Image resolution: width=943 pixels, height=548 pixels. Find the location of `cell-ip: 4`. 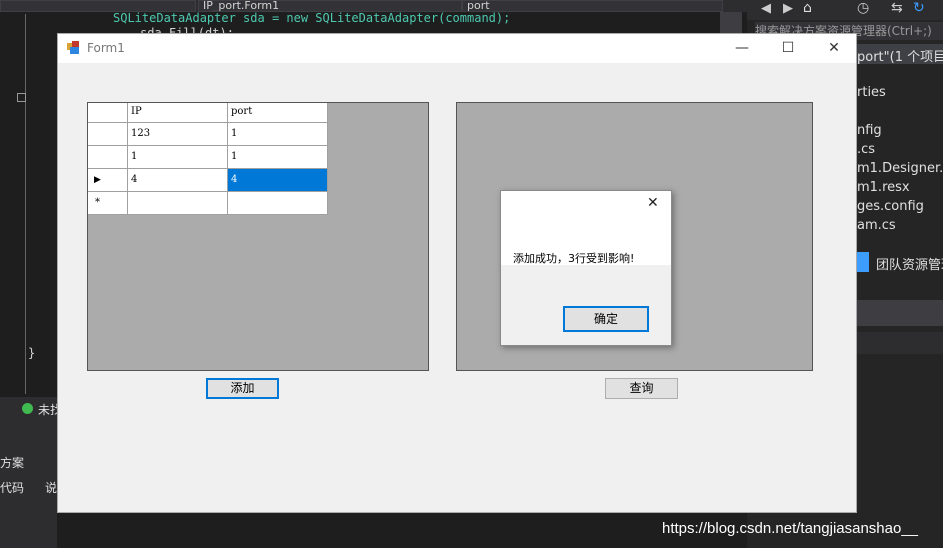

cell-ip: 4 is located at coordinates (178, 180).